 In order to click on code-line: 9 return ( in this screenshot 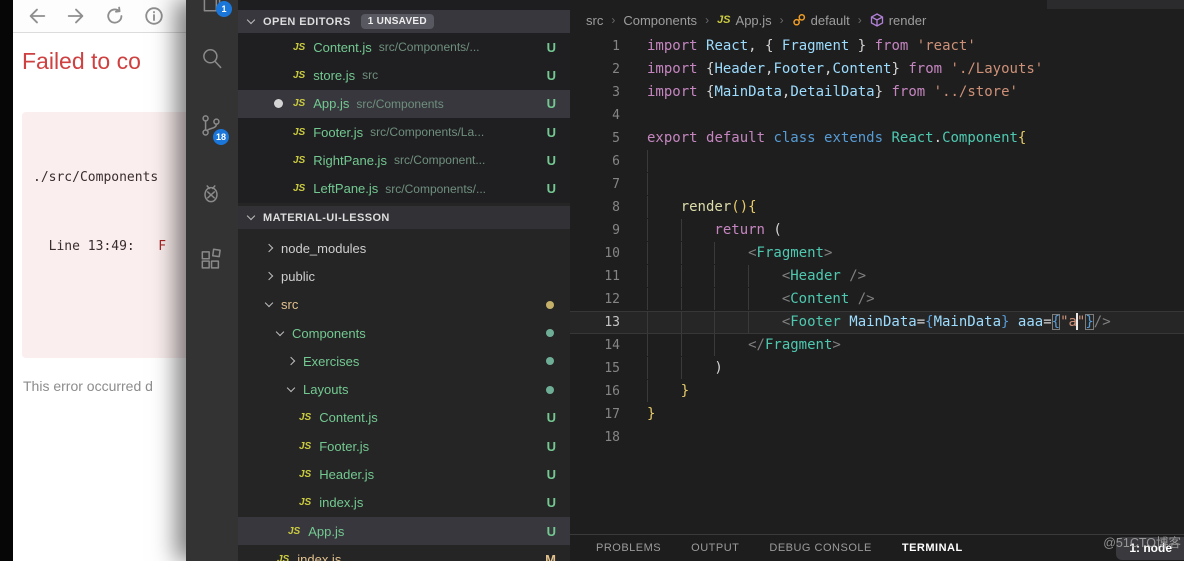, I will do `click(877, 230)`.